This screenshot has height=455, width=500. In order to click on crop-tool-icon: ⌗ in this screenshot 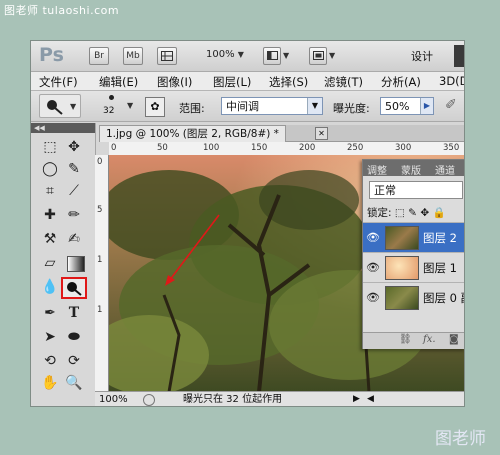, I will do `click(50, 191)`.